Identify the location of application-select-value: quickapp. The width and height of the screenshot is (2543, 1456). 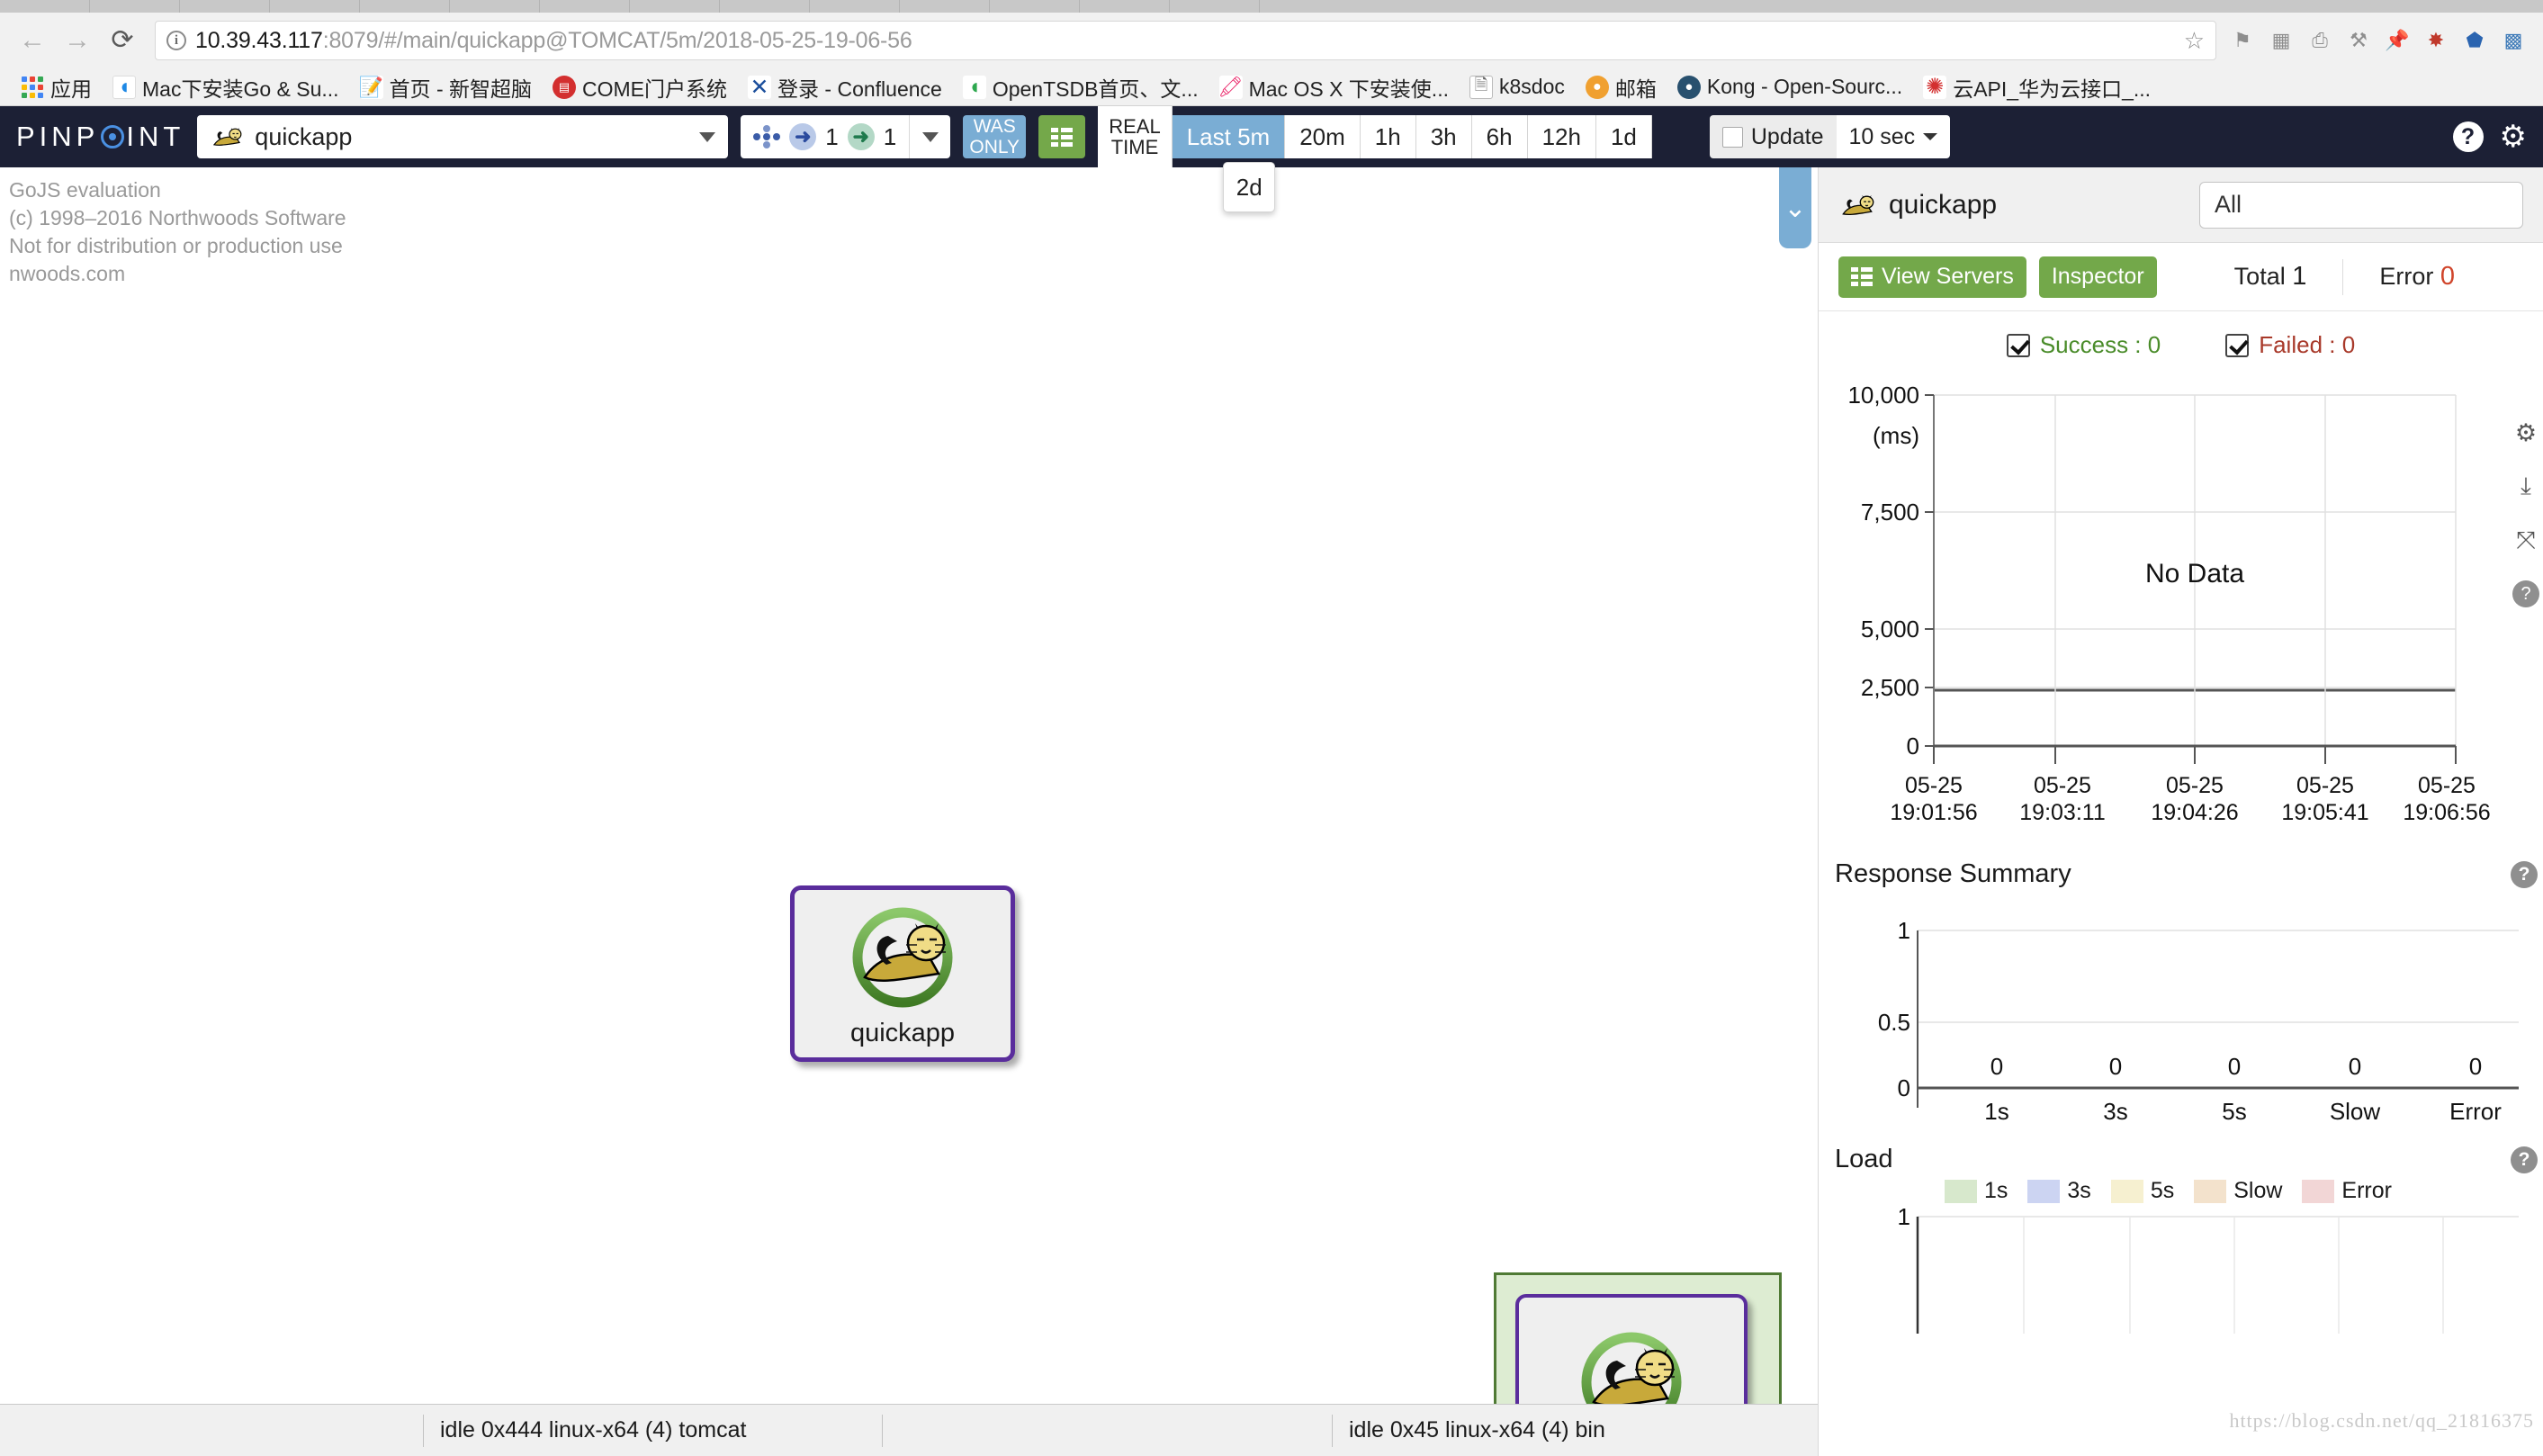
(304, 136).